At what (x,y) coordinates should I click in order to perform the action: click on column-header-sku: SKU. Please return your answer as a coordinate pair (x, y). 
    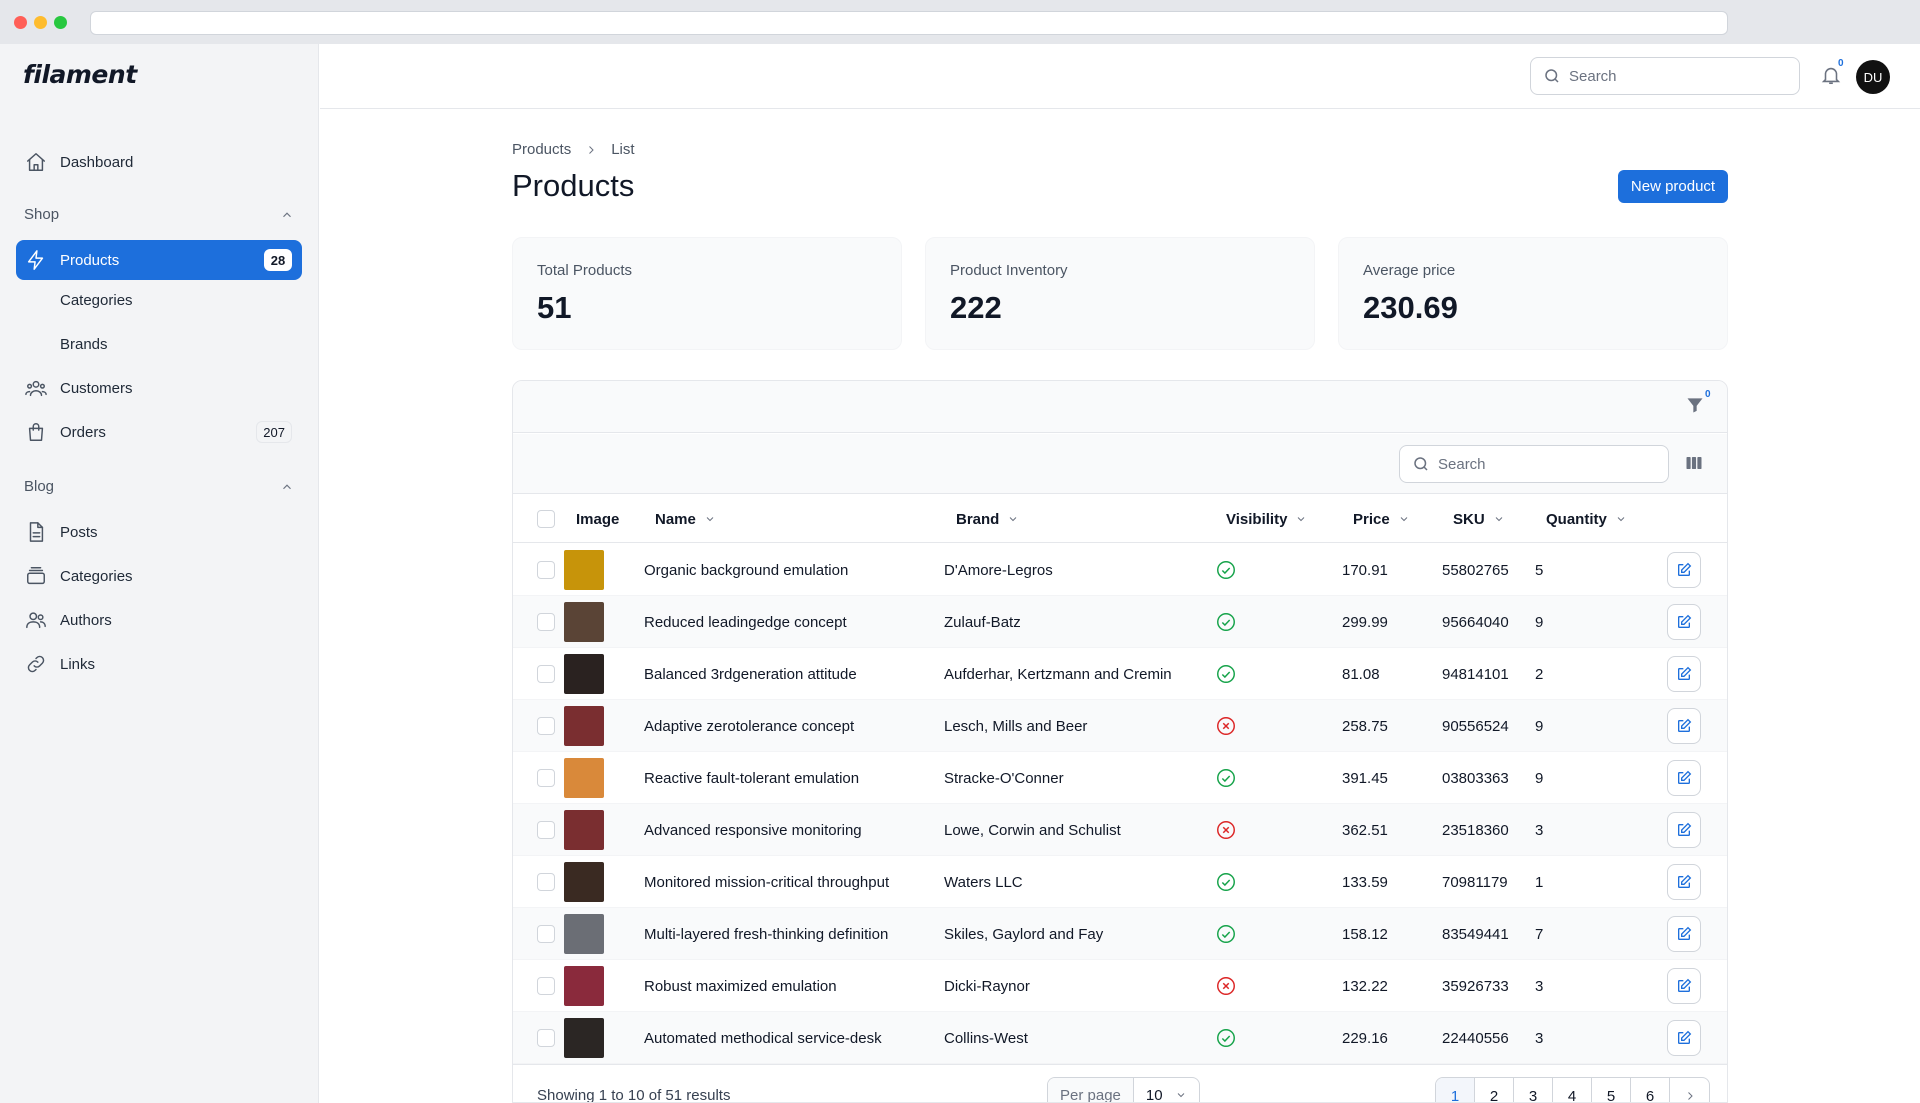
    Looking at the image, I should click on (1479, 519).